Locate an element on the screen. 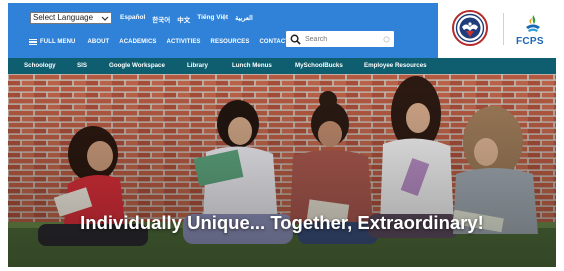  nav-resources: RESOURCES is located at coordinates (230, 42).